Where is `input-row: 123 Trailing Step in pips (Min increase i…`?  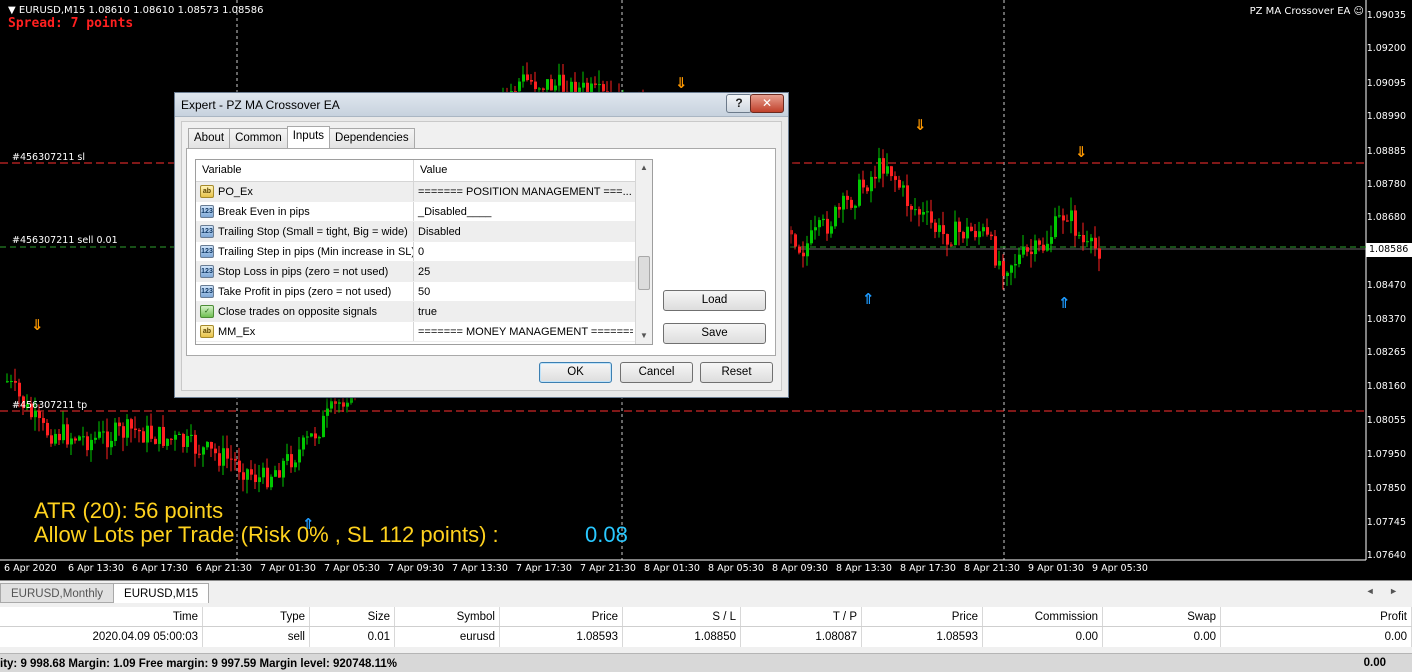
input-row: 123 Trailing Step in pips (Min increase i… is located at coordinates (424, 252).